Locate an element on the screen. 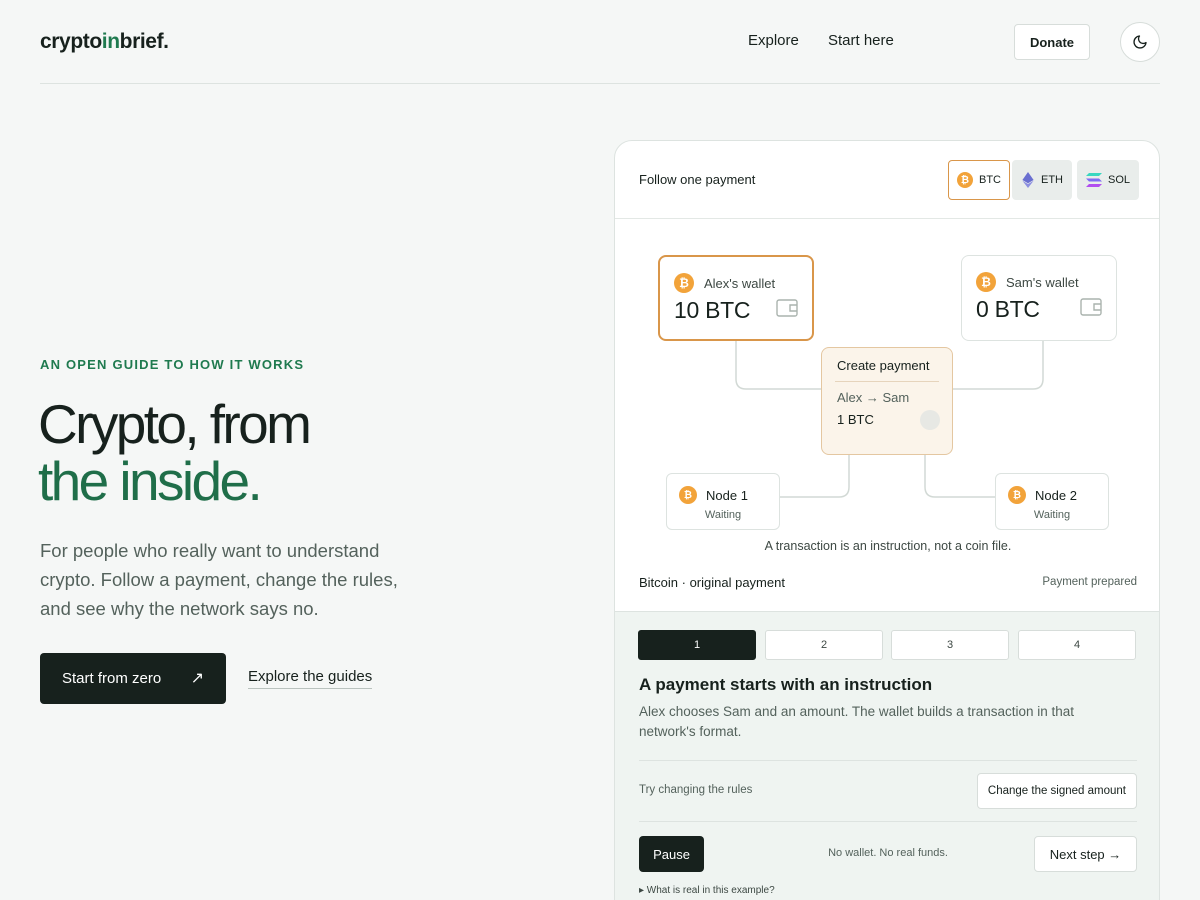 Image resolution: width=1200 pixels, height=900 pixels. wallet-alex: ₿ Alex's wallet 10 BTC is located at coordinates (736, 298).